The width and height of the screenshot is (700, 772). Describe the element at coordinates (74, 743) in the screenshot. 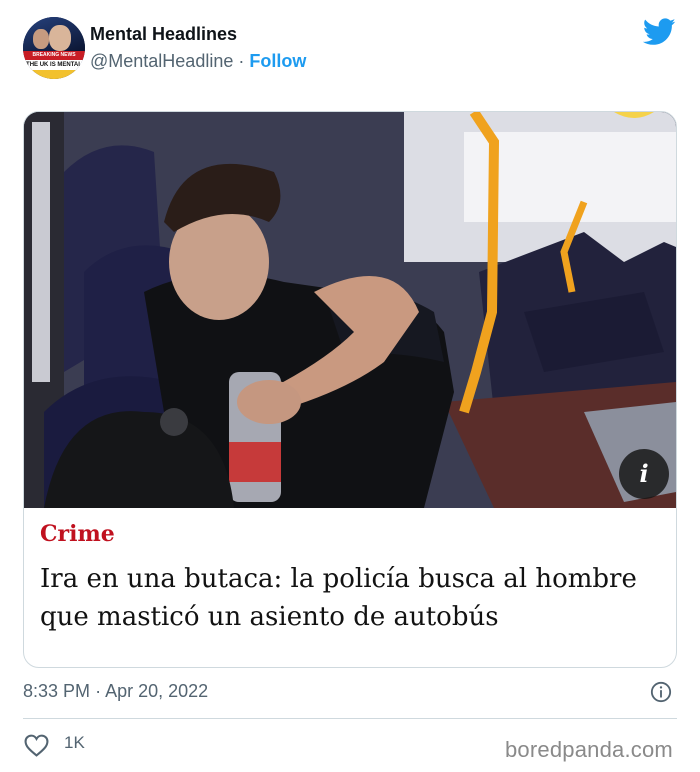

I see `like-count: 1K` at that location.